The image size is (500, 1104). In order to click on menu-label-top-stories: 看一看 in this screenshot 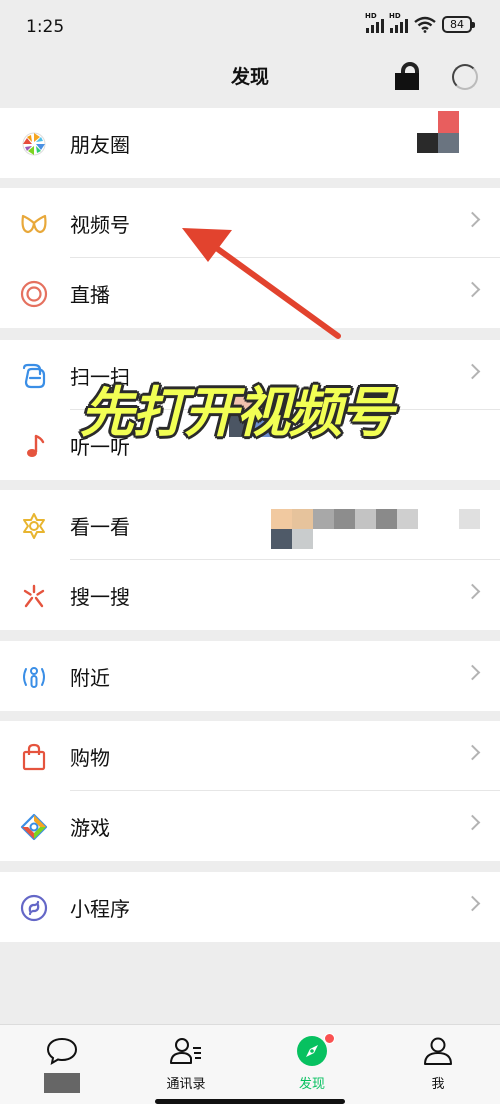, I will do `click(100, 527)`.